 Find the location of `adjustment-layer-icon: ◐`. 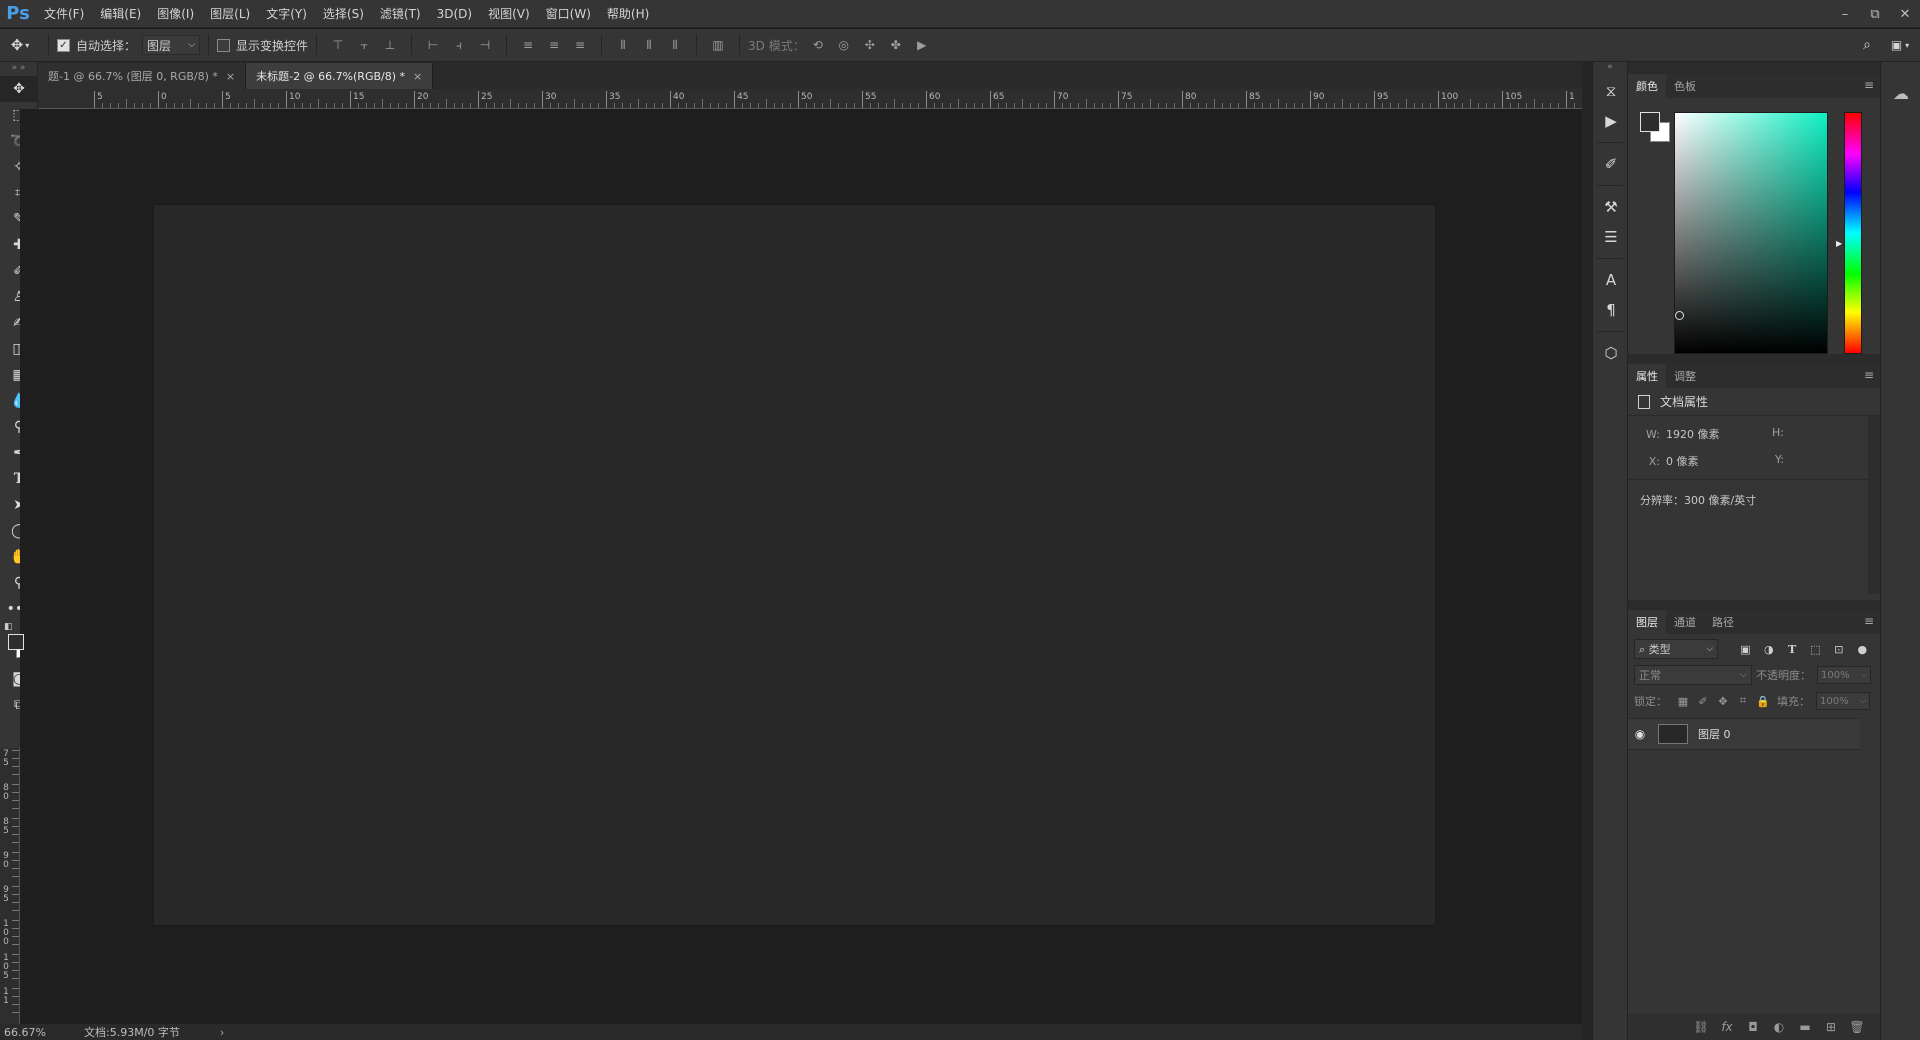

adjustment-layer-icon: ◐ is located at coordinates (1779, 1027).